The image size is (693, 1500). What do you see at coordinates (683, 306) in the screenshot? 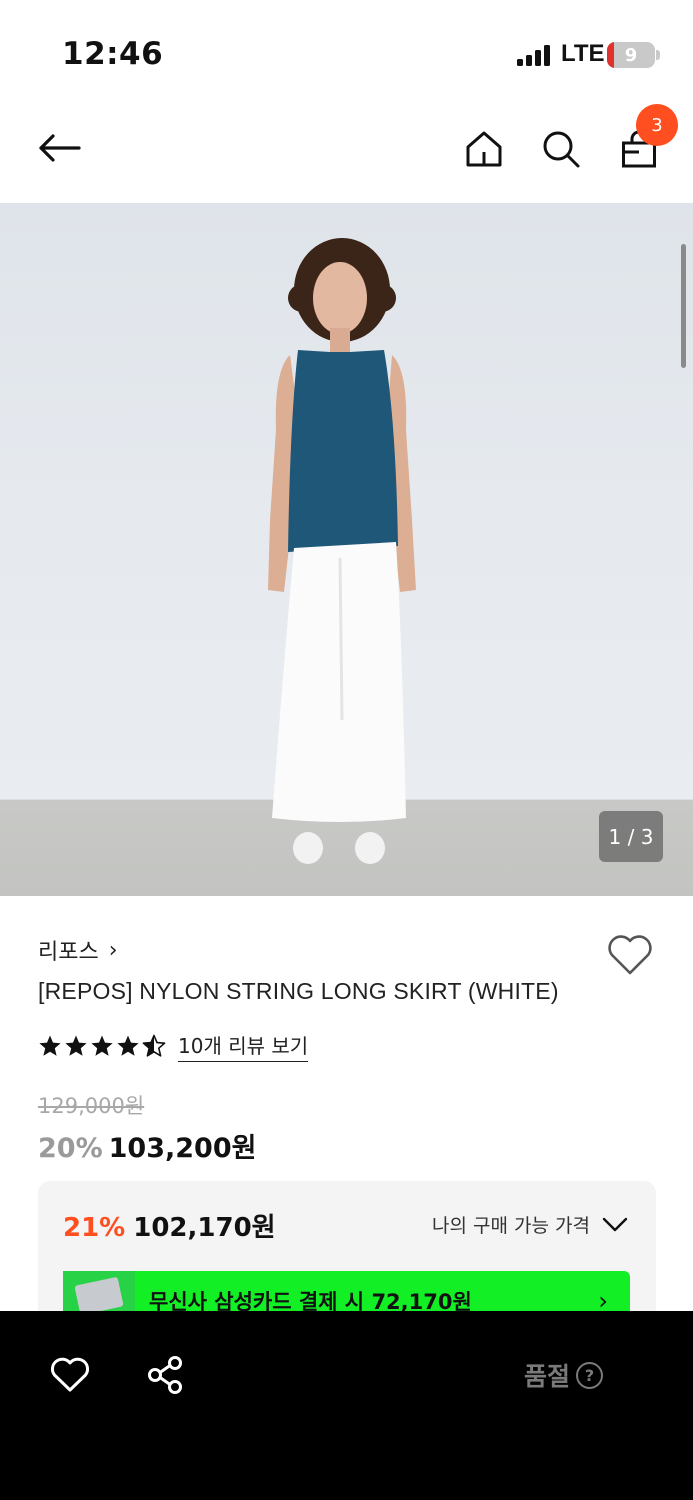
I see `scrollbar` at bounding box center [683, 306].